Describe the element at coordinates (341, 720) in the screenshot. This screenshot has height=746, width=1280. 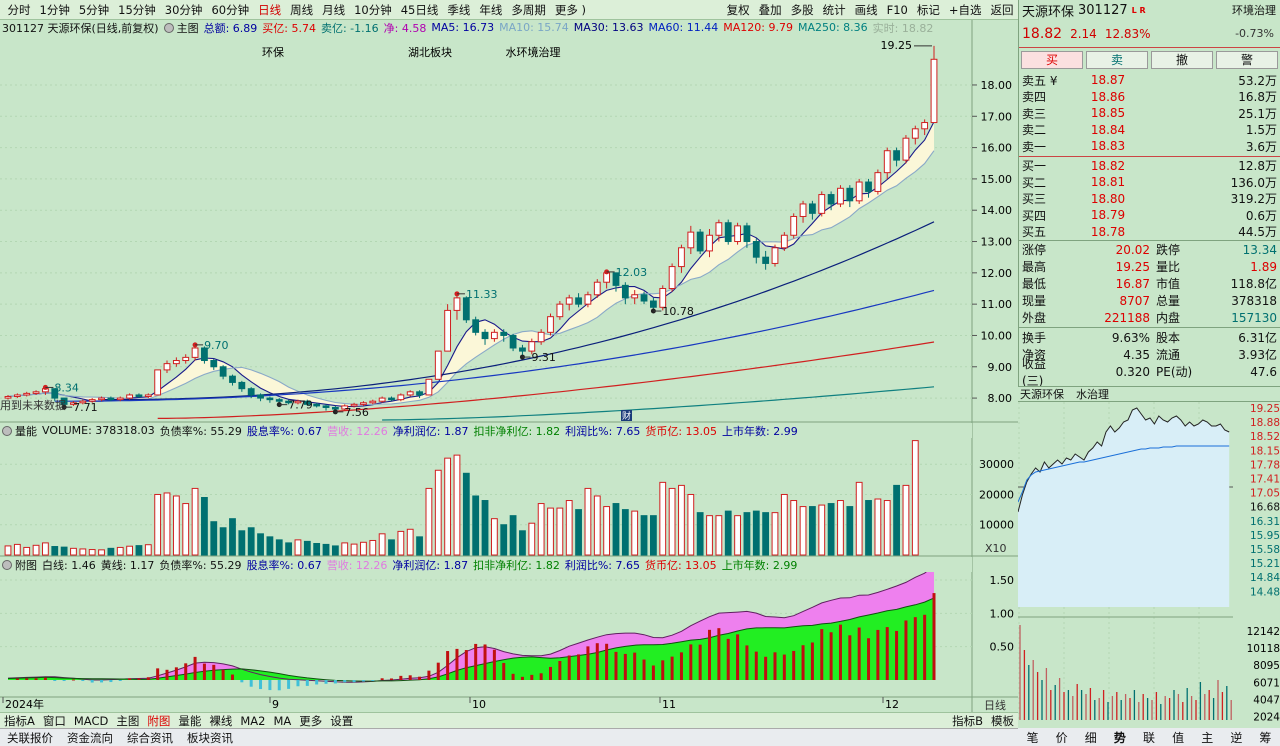
I see `indicator-tab-10: 设置` at that location.